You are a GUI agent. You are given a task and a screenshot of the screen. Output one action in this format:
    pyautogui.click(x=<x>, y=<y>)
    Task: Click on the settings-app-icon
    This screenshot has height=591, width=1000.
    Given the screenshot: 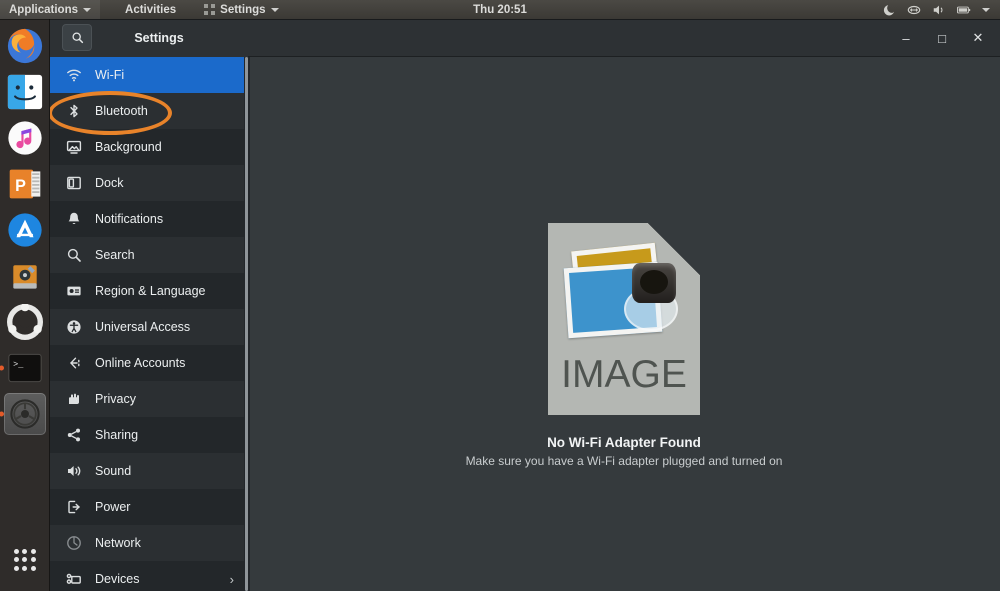 What is the action you would take?
    pyautogui.click(x=210, y=9)
    